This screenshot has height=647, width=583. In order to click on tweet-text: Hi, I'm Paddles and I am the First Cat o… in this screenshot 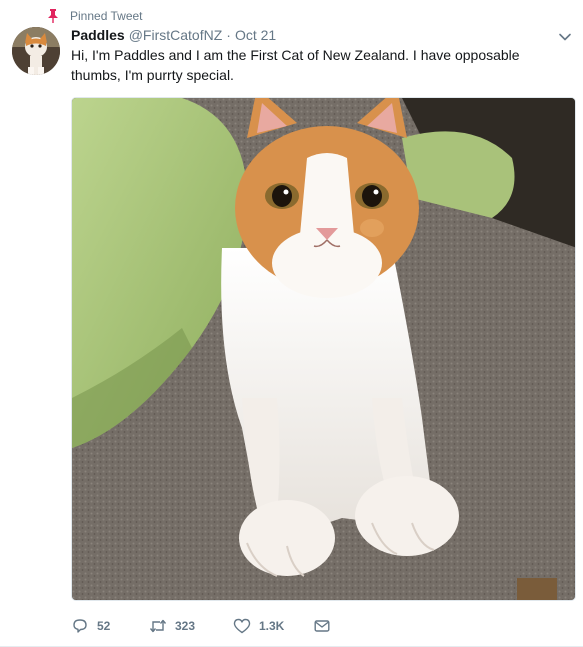, I will do `click(295, 65)`.